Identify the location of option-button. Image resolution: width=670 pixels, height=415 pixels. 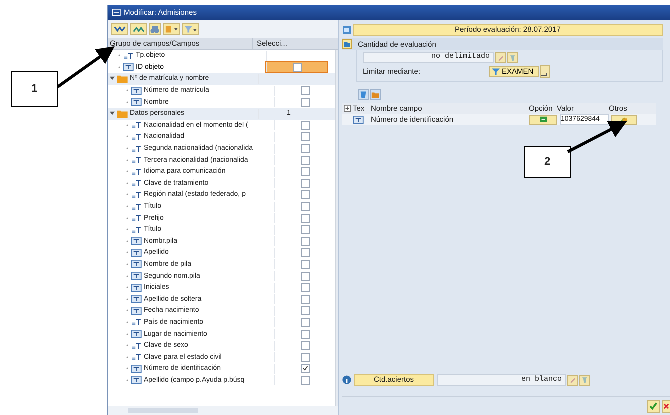
(543, 119).